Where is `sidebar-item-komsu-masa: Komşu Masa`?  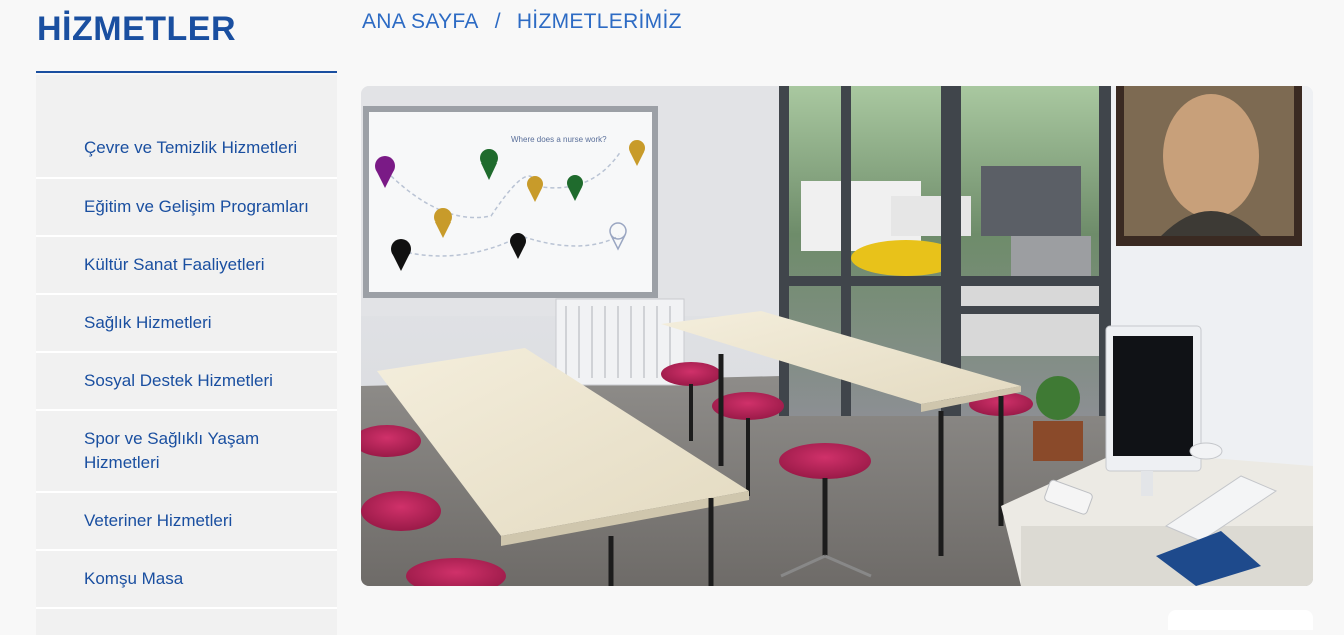 sidebar-item-komsu-masa: Komşu Masa is located at coordinates (186, 580).